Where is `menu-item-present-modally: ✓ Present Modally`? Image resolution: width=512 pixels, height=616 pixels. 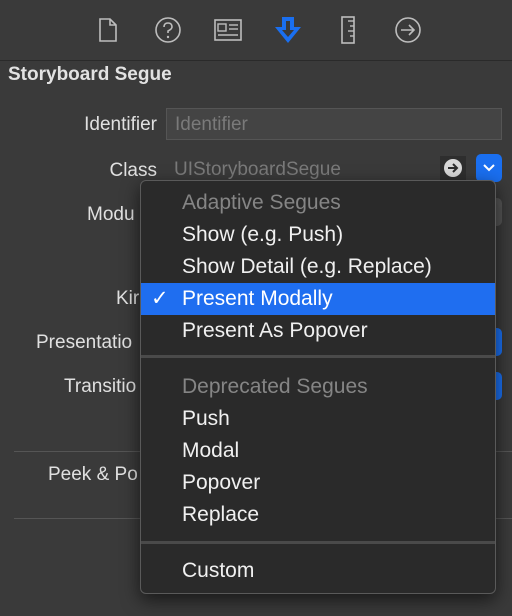
menu-item-present-modally: ✓ Present Modally is located at coordinates (318, 299).